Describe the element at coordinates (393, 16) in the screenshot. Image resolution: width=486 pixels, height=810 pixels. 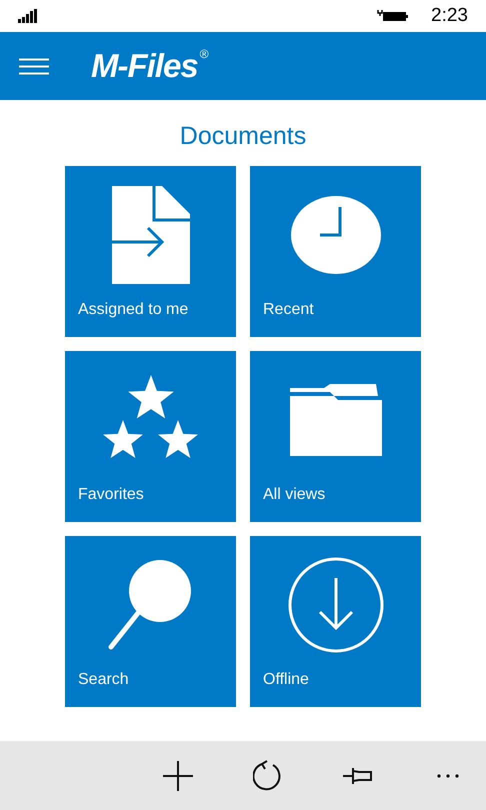
I see `battery-icon` at that location.